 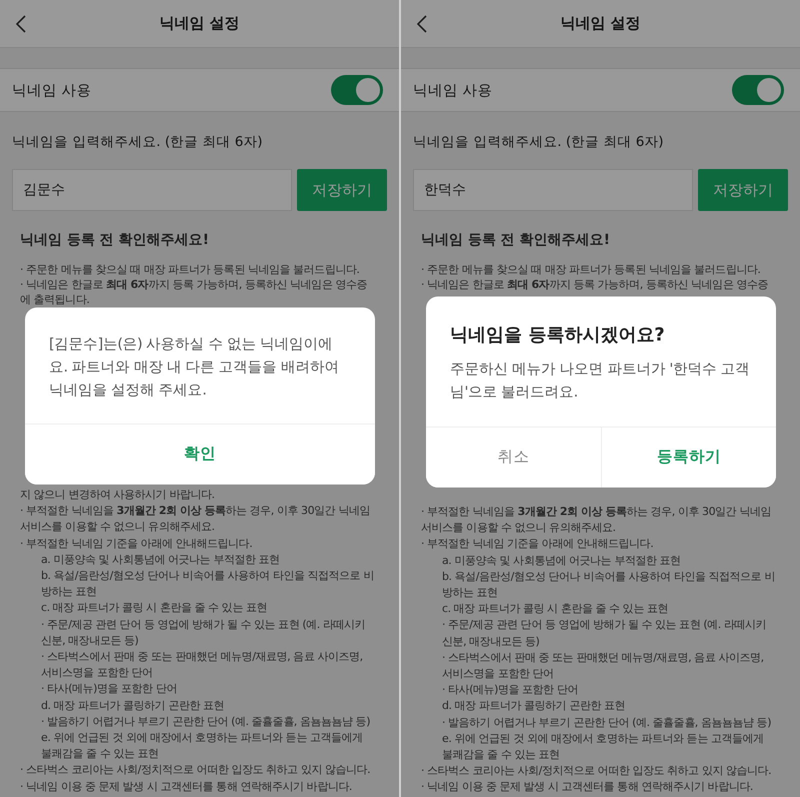 What do you see at coordinates (600, 381) in the screenshot?
I see `dialog-message: 주문하신 메뉴가 나오면 파트너가 '한덕수 고객님'으로 불러드려요.` at bounding box center [600, 381].